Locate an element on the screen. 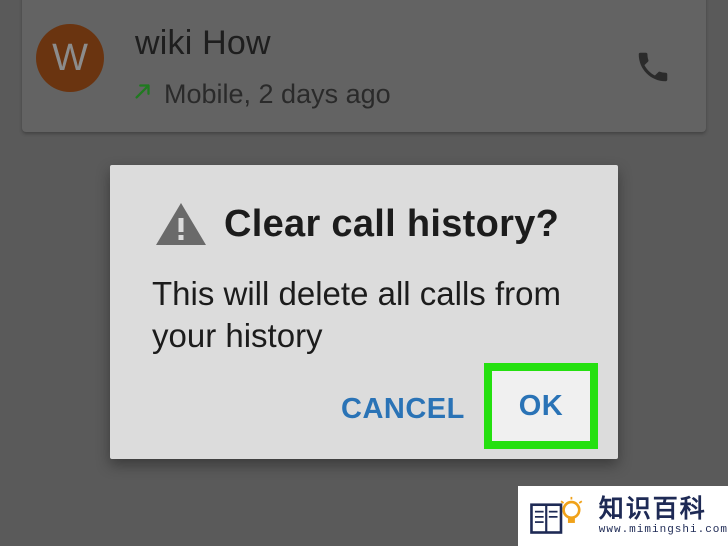 The height and width of the screenshot is (546, 728). phone-icon is located at coordinates (653, 67).